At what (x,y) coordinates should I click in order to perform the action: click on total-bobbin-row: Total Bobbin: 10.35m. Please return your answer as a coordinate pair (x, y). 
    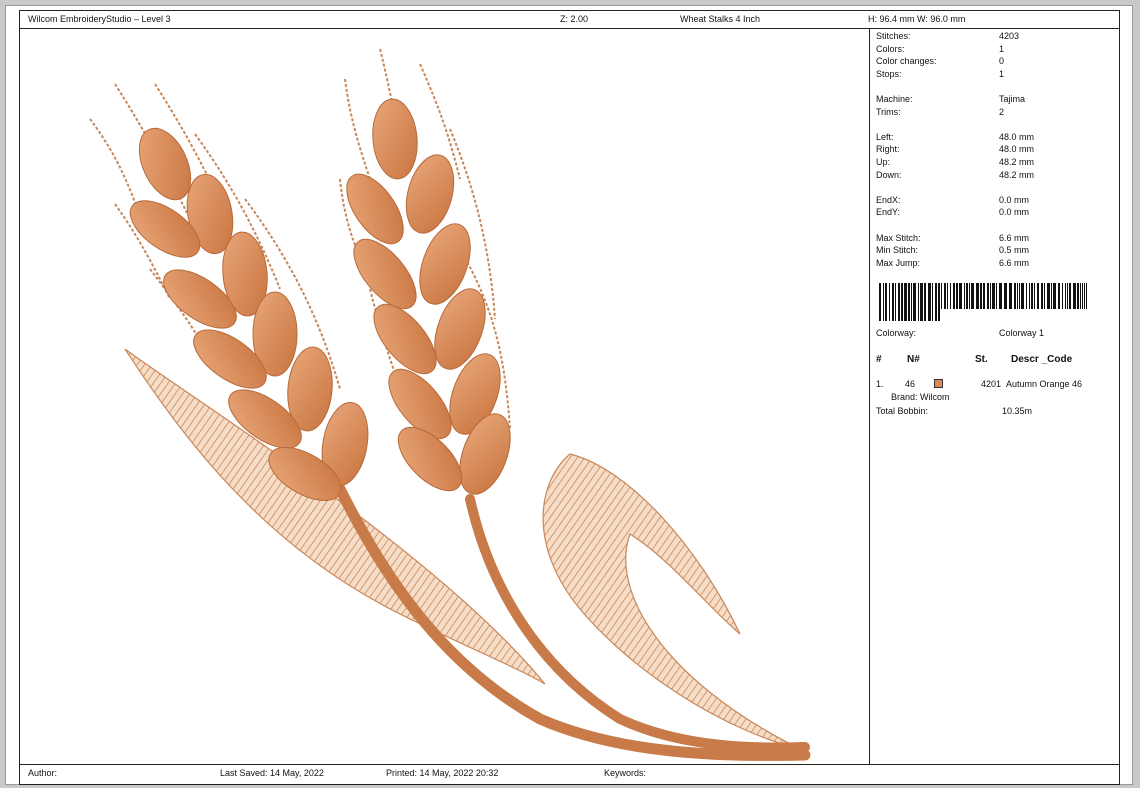
    Looking at the image, I should click on (996, 411).